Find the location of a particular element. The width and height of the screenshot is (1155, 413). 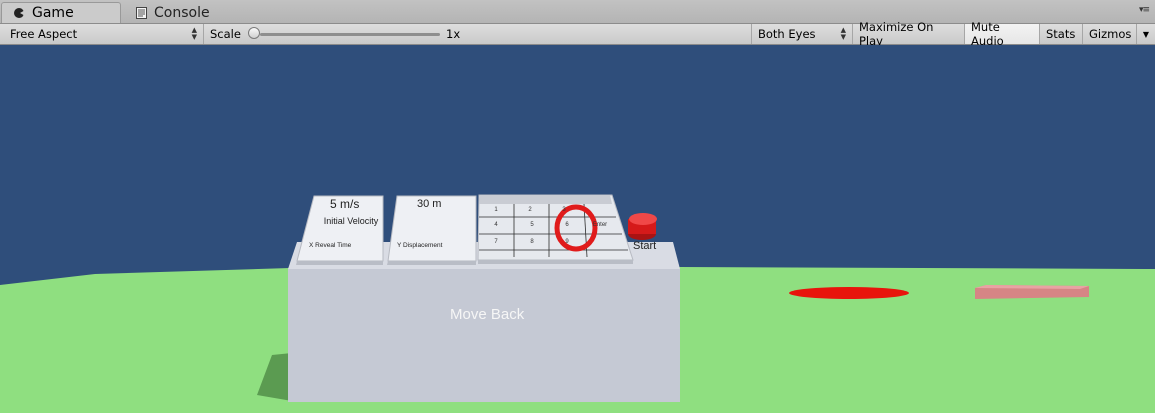

velocity-label: Initial Velocity is located at coordinates (351, 221).